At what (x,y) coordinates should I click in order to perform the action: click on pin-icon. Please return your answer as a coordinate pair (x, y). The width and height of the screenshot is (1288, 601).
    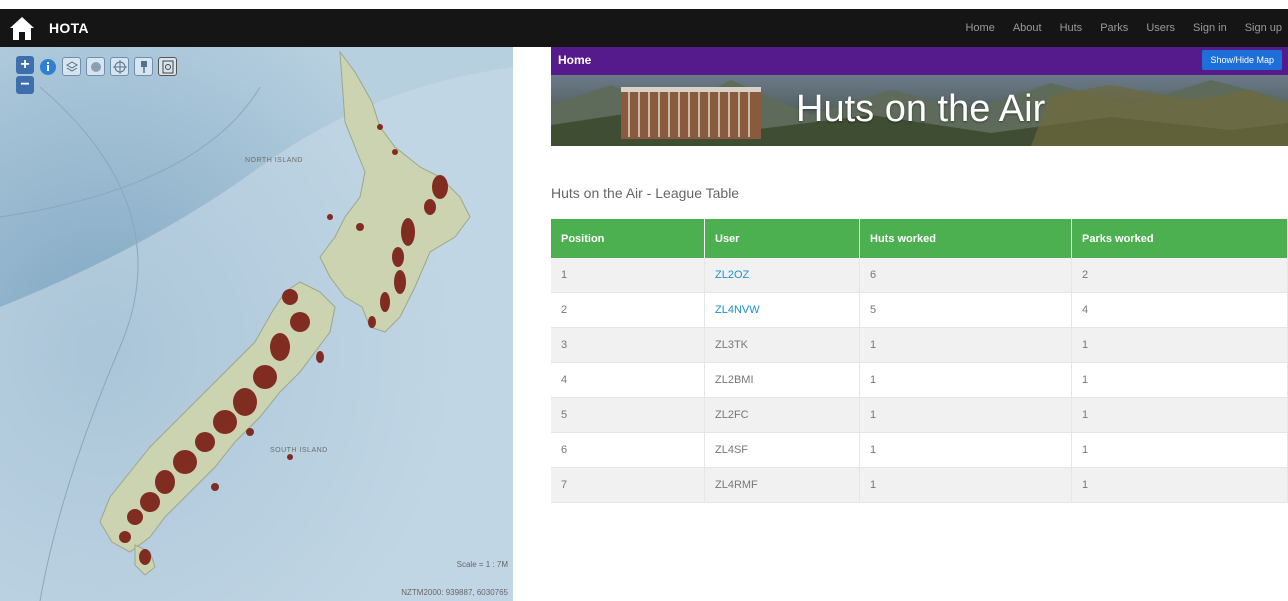
    Looking at the image, I should click on (143, 66).